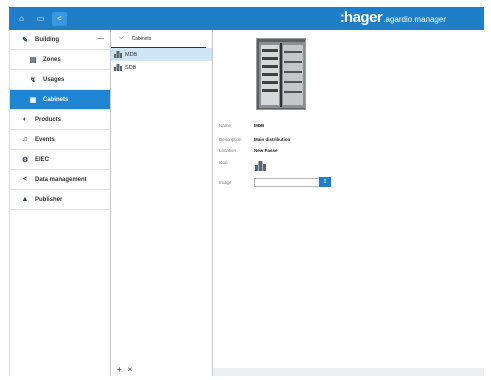 The width and height of the screenshot is (491, 380). I want to click on location-label: Location, so click(228, 150).